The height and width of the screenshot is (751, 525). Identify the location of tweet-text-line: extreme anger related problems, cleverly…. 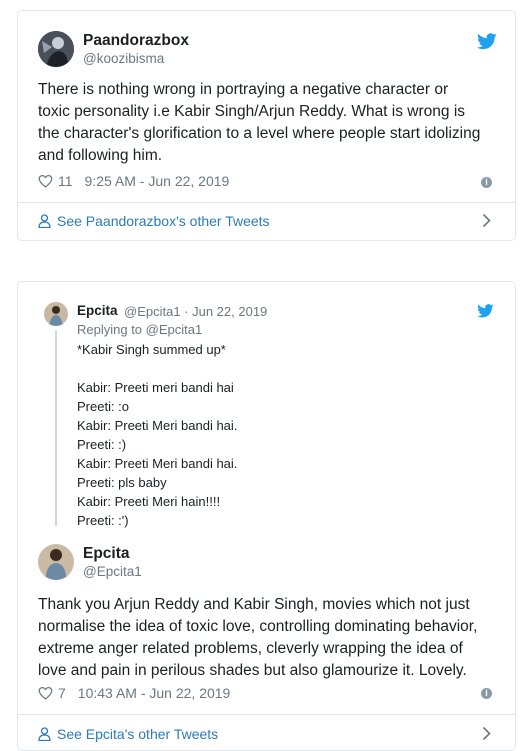
(250, 648).